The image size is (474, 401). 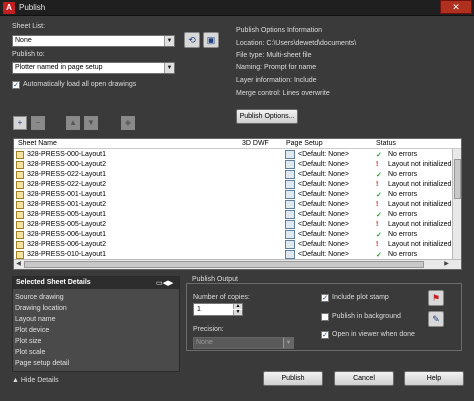 I want to click on publish-to-value: Plotter named in page setup, so click(x=59, y=67).